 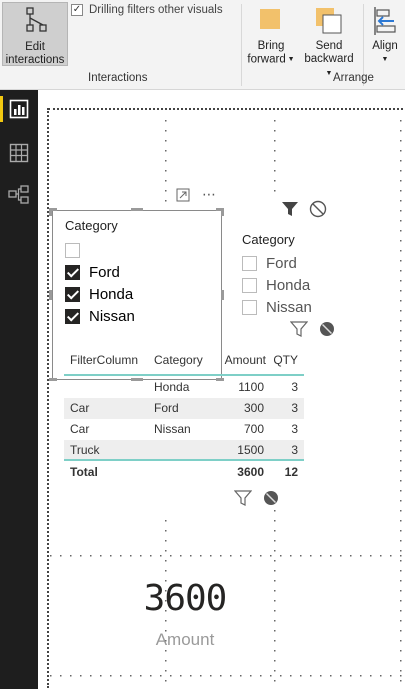 I want to click on more-options-icon: ⋯, so click(x=209, y=194).